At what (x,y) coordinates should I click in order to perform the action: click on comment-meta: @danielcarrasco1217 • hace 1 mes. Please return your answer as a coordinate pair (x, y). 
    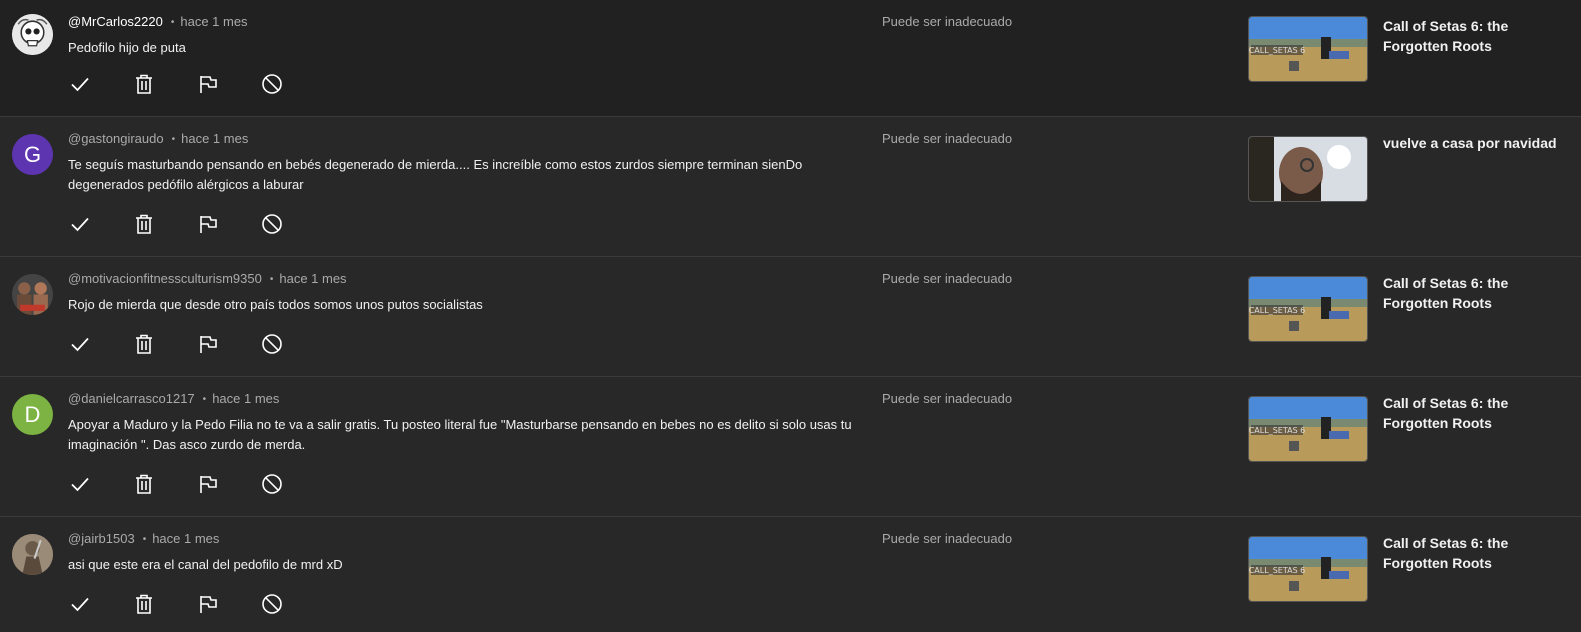
    Looking at the image, I should click on (173, 398).